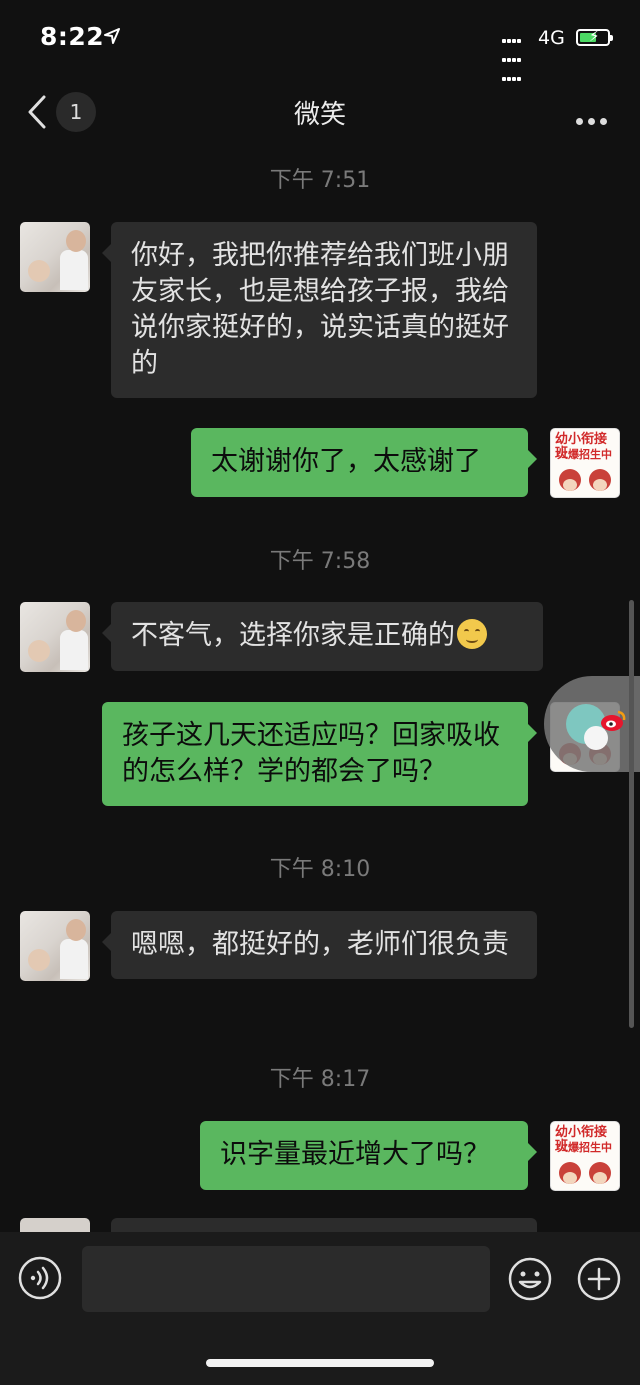 This screenshot has width=640, height=1385. What do you see at coordinates (286, 1279) in the screenshot?
I see `message-text-input` at bounding box center [286, 1279].